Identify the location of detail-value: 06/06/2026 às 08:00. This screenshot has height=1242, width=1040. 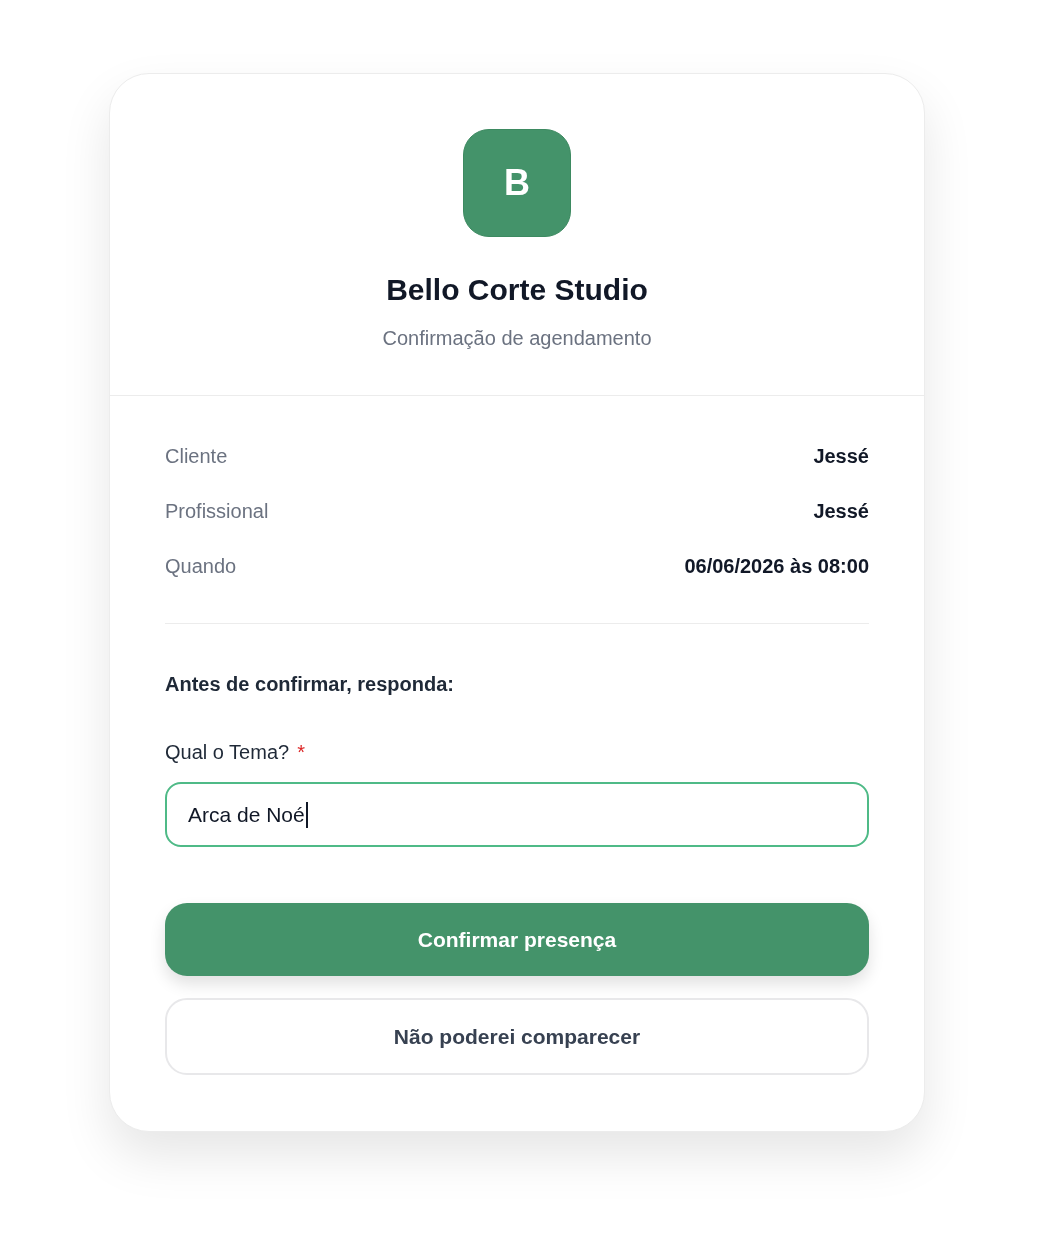
(776, 566).